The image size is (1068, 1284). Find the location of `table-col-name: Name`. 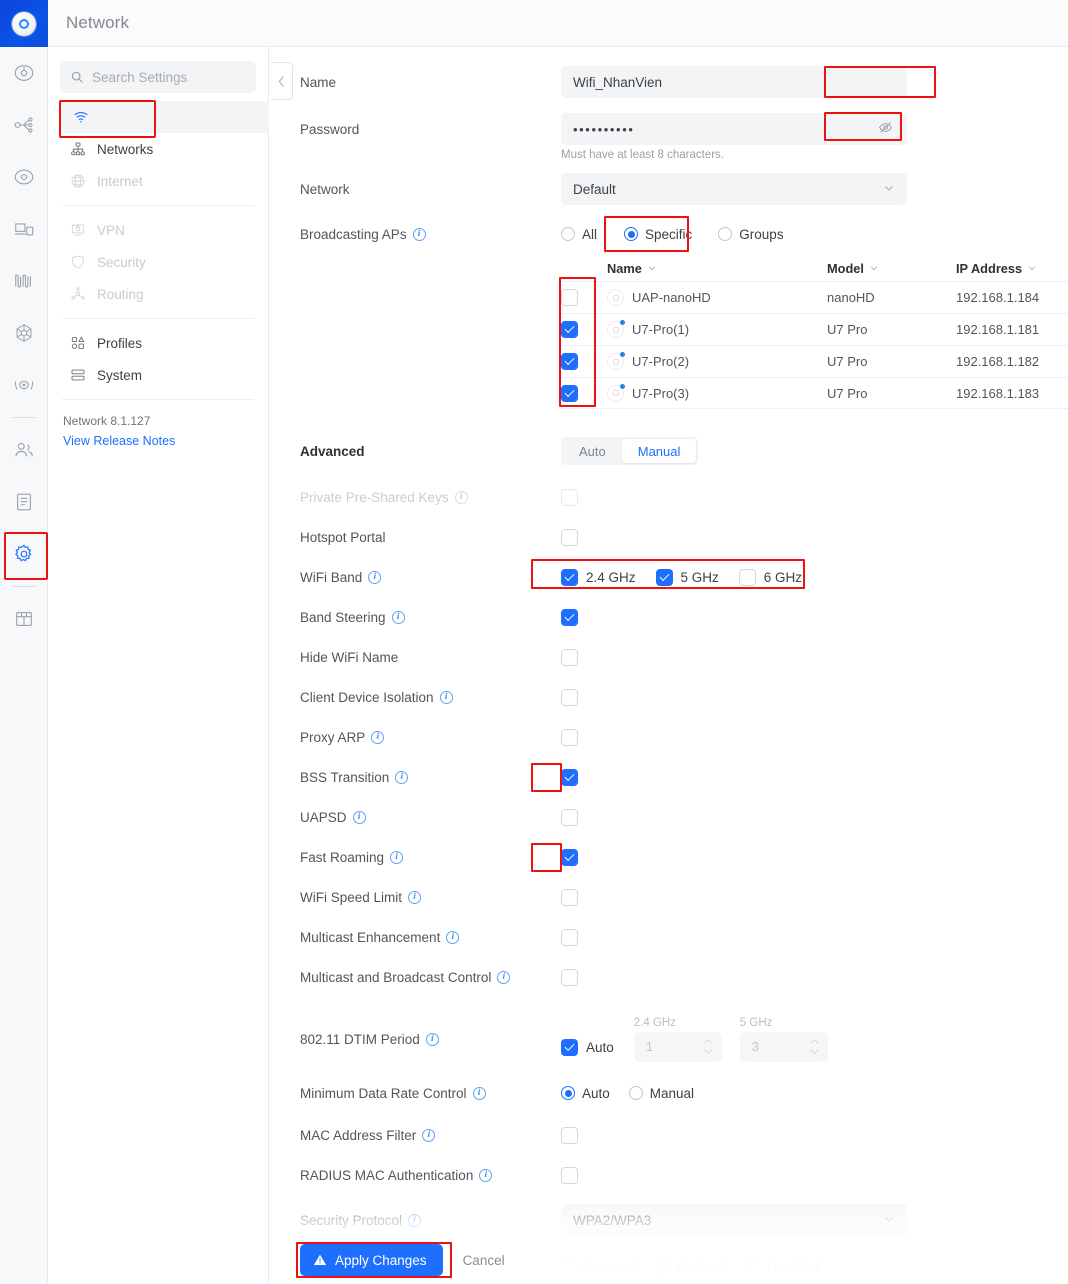

table-col-name: Name is located at coordinates (717, 268).